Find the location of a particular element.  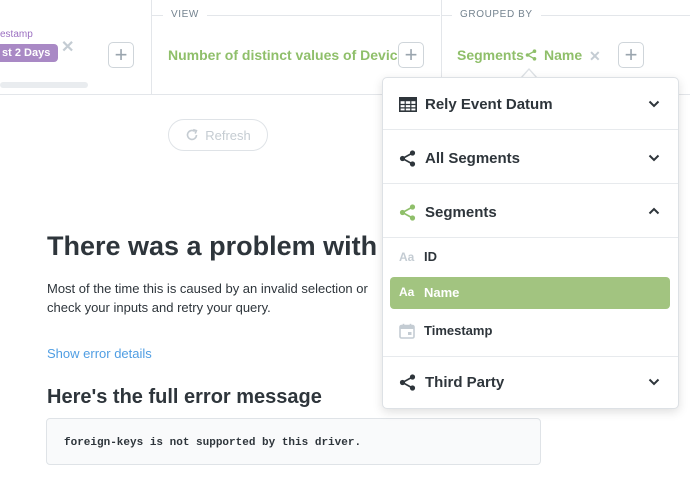

field-label: ID is located at coordinates (430, 256).